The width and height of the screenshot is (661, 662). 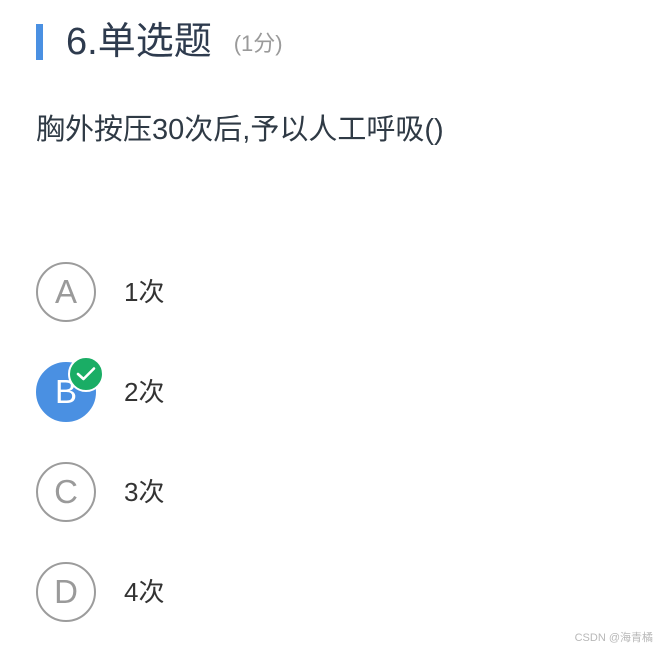 I want to click on option-a: A 1次, so click(x=316, y=292).